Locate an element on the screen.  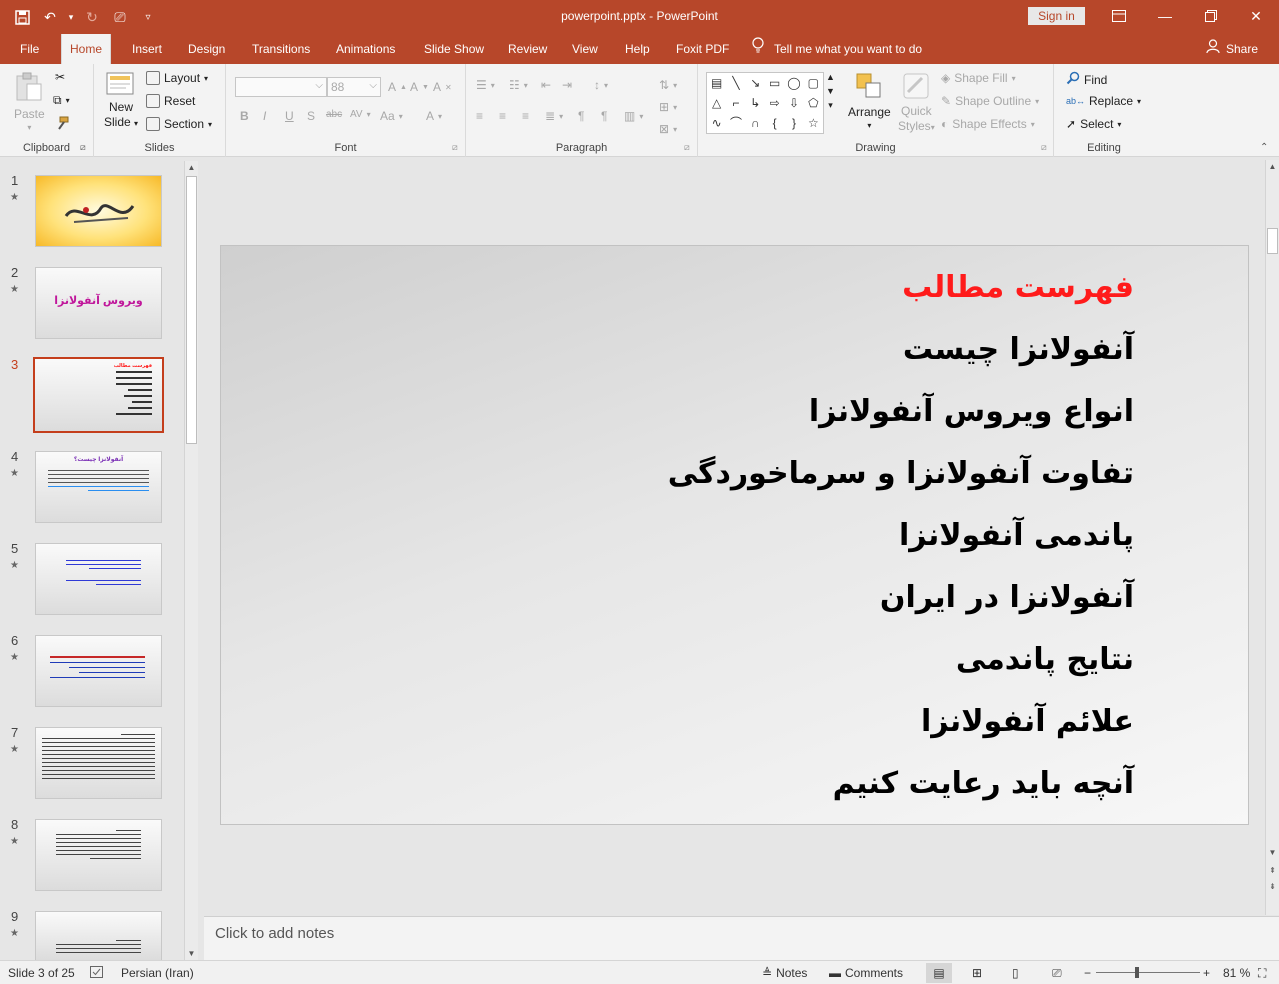
slide-bullet: نتایج پاندمی is located at coordinates (1045, 659).